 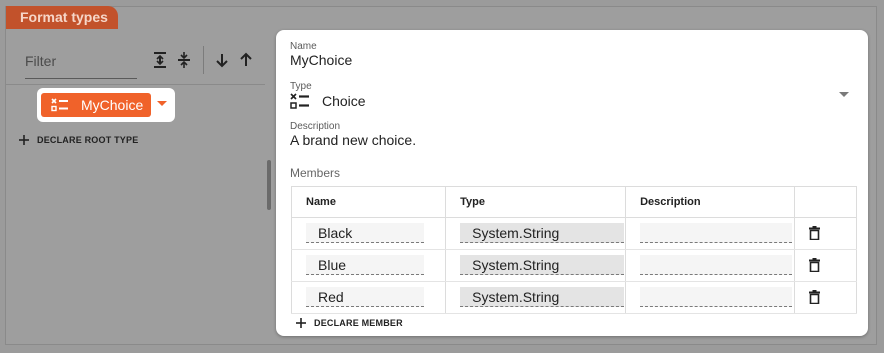 What do you see at coordinates (365, 265) in the screenshot?
I see `member-name-input: Blue` at bounding box center [365, 265].